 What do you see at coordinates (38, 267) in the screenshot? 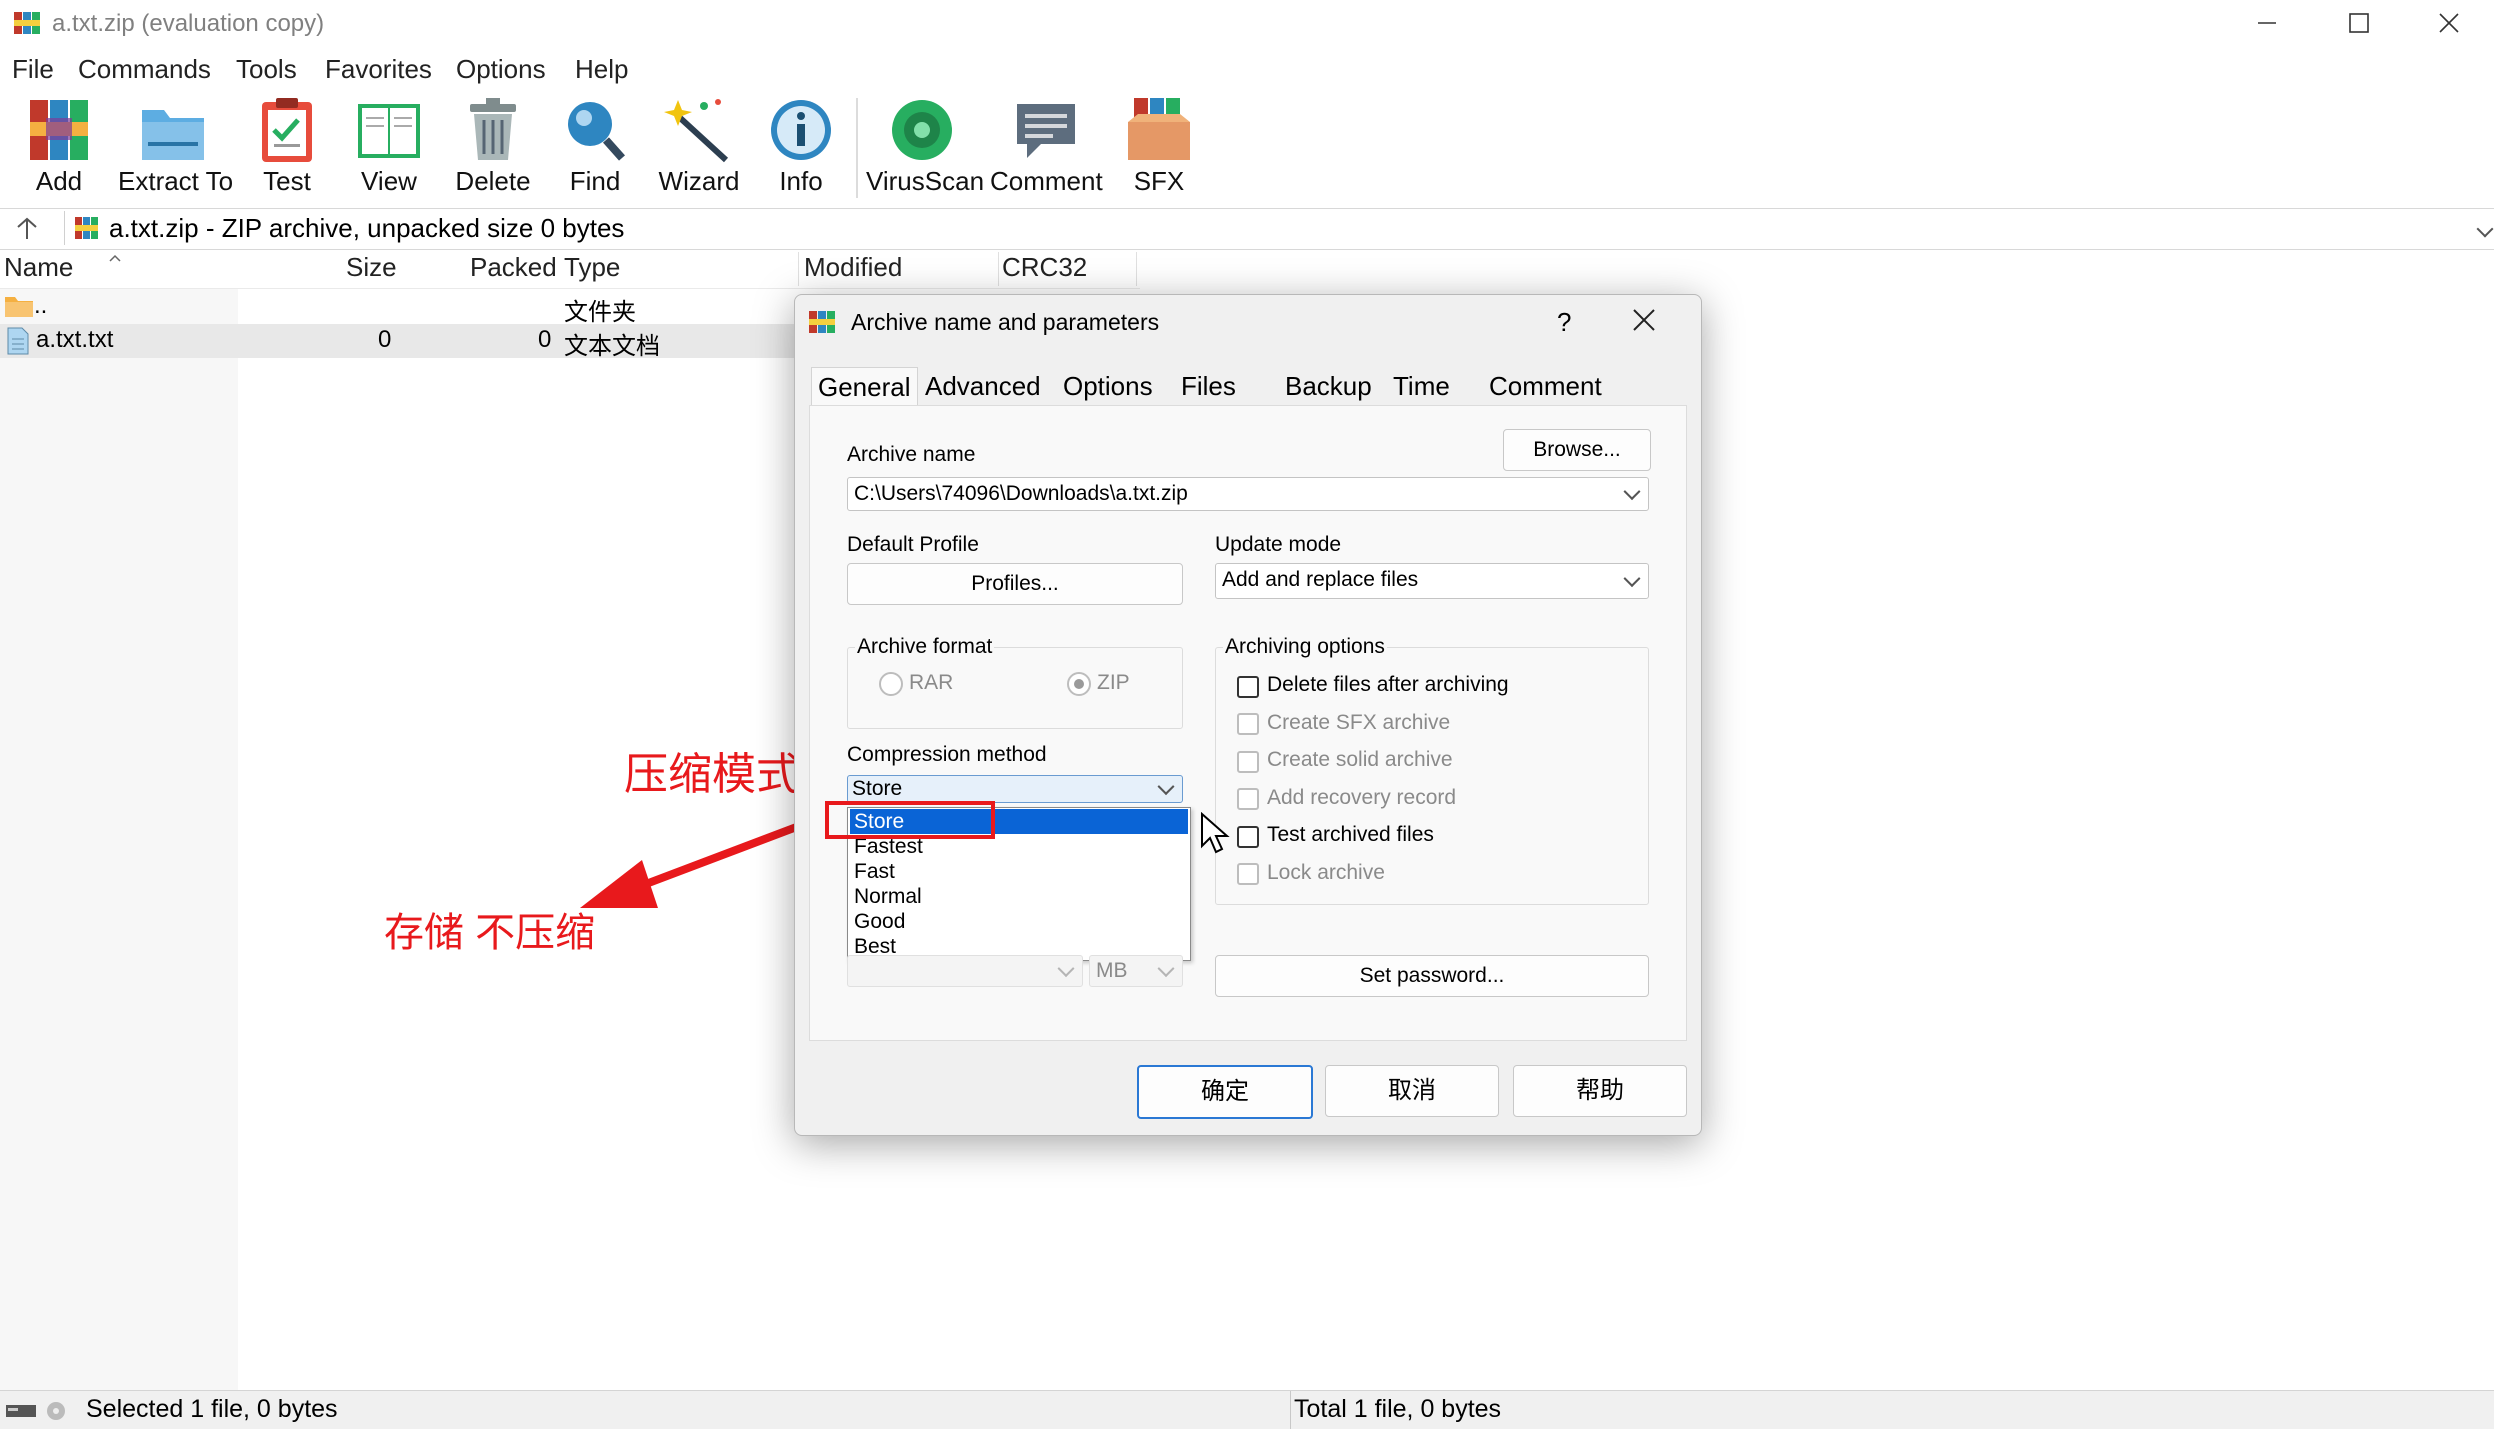
I see `column-name: Name` at bounding box center [38, 267].